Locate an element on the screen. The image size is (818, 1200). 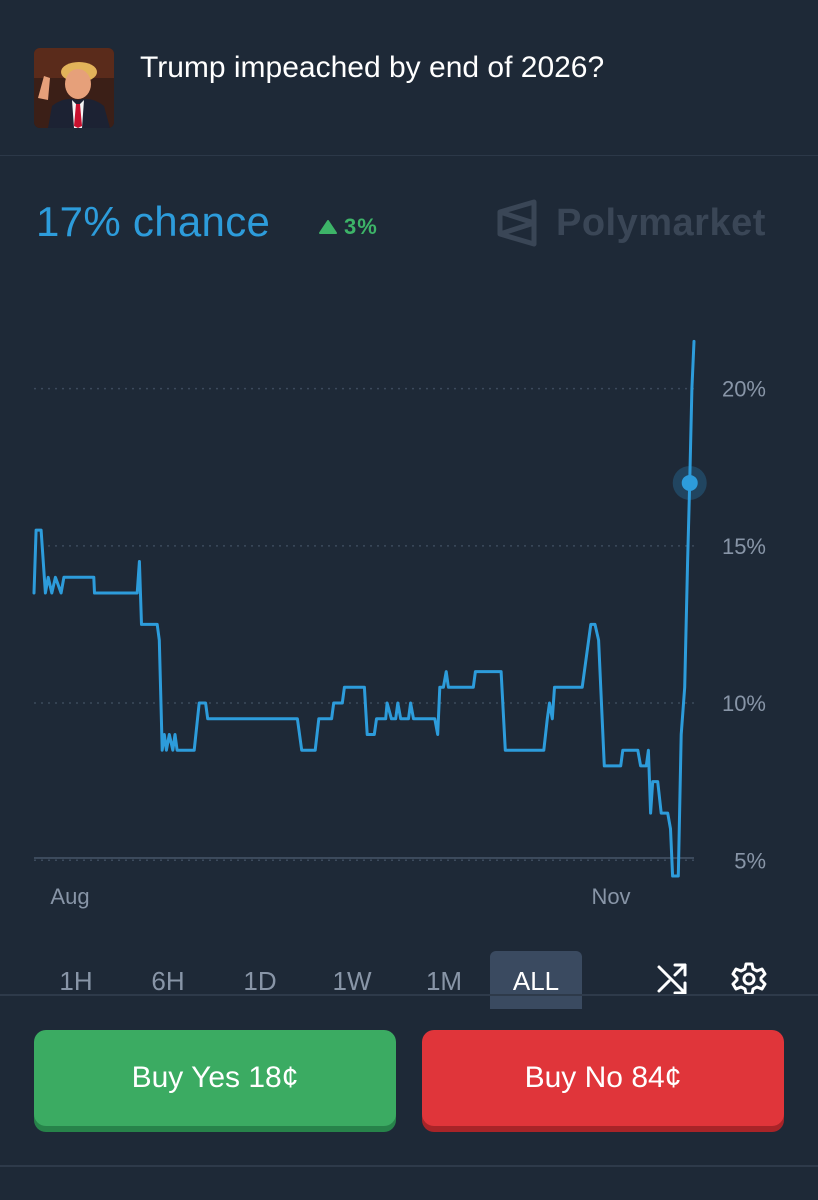
market-title: Trump impeached by end of 2026? is located at coordinates (372, 67).